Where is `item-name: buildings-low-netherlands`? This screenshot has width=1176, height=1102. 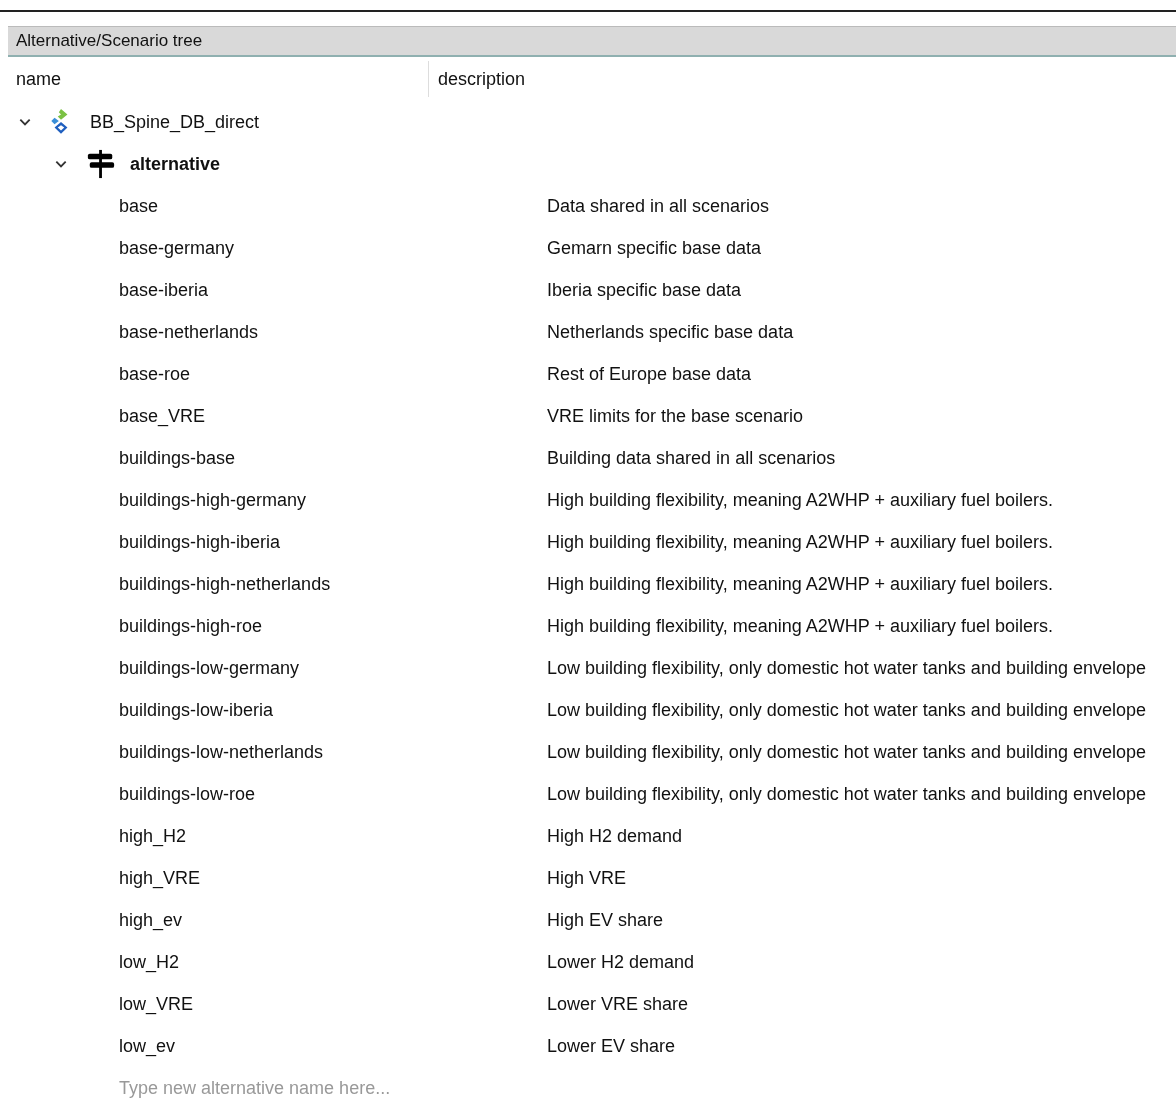 item-name: buildings-low-netherlands is located at coordinates (221, 752).